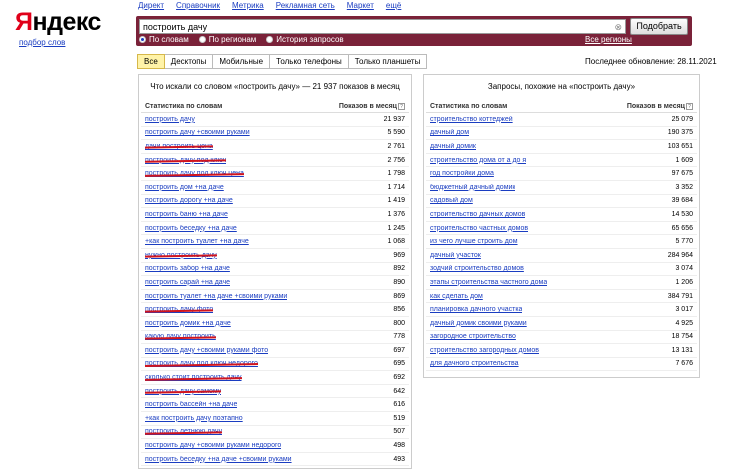 The width and height of the screenshot is (730, 469). I want to click on shows-count: 2 756, so click(396, 160).